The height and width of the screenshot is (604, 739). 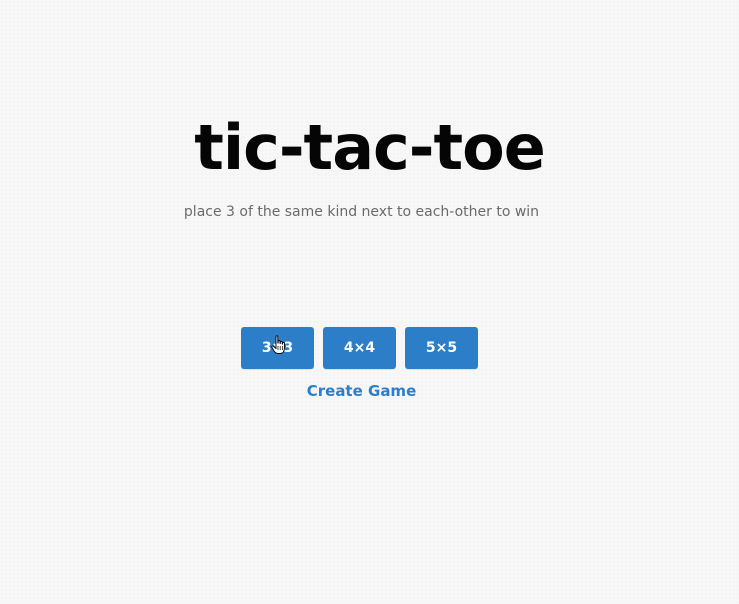 I want to click on board-size-4x4-button: 4×4, so click(x=359, y=348).